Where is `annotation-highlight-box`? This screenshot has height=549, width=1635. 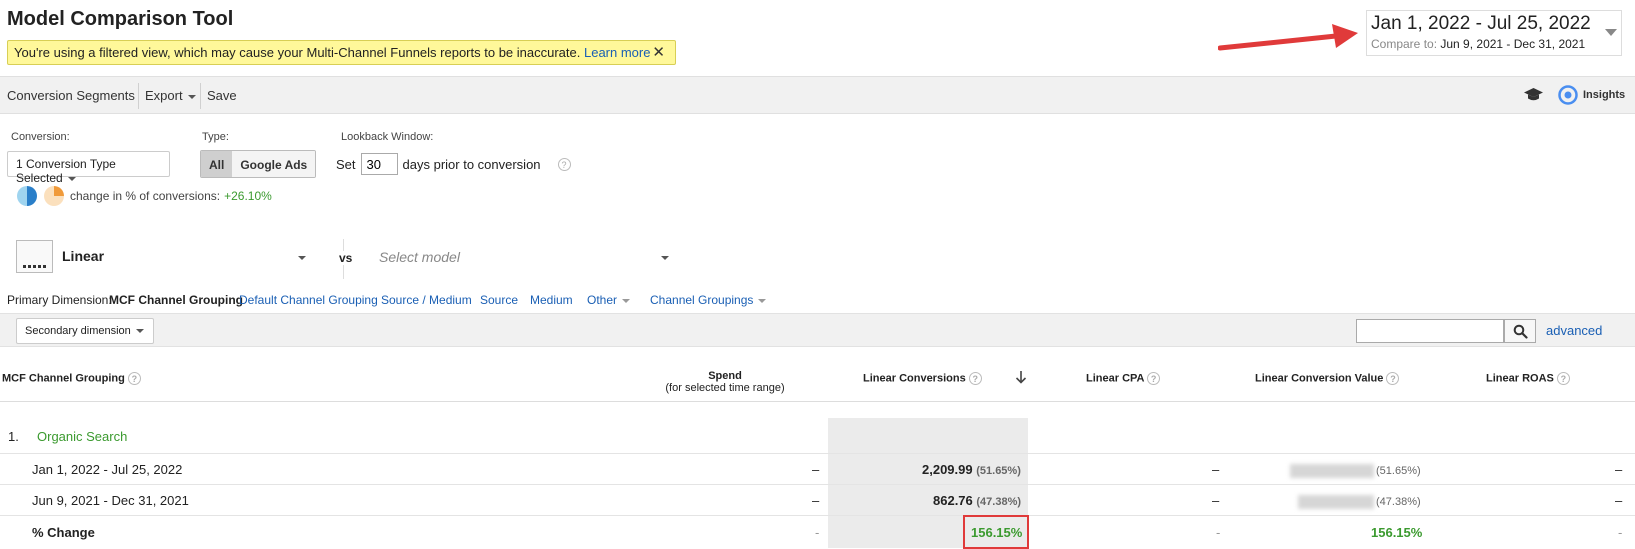
annotation-highlight-box is located at coordinates (996, 532).